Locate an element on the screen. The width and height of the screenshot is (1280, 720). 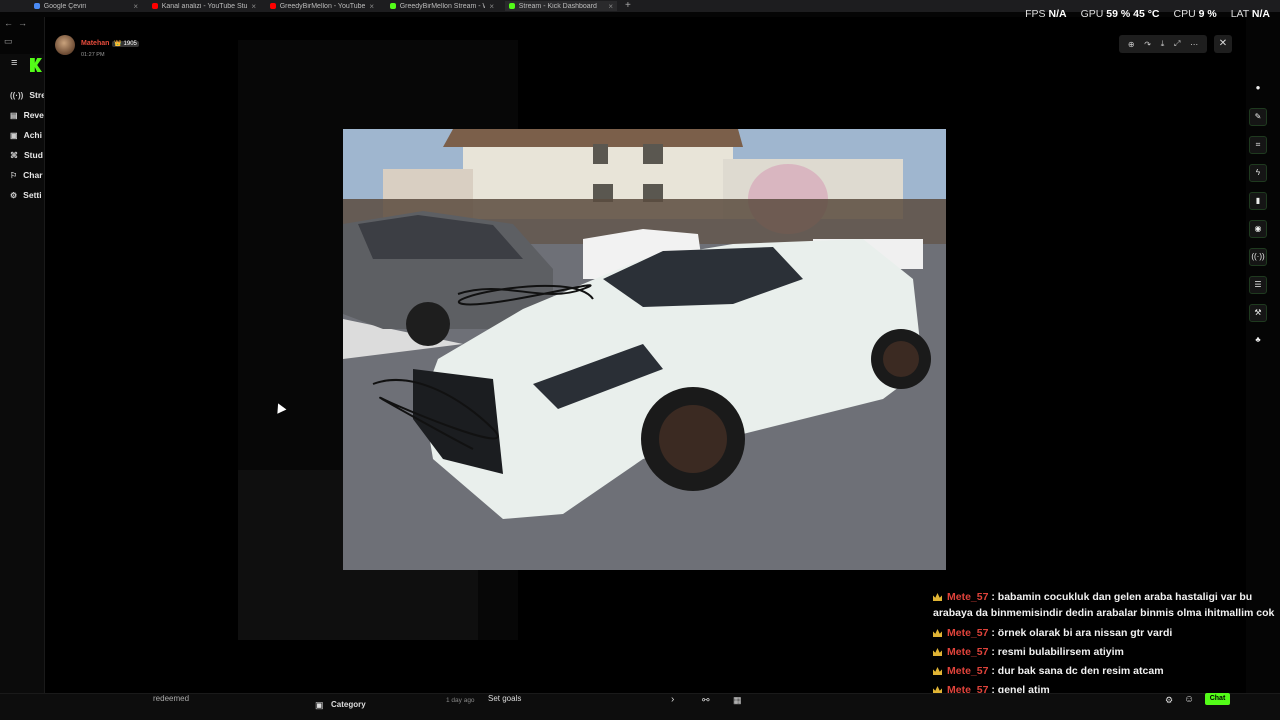
info-icon: ● is located at coordinates (1258, 89).